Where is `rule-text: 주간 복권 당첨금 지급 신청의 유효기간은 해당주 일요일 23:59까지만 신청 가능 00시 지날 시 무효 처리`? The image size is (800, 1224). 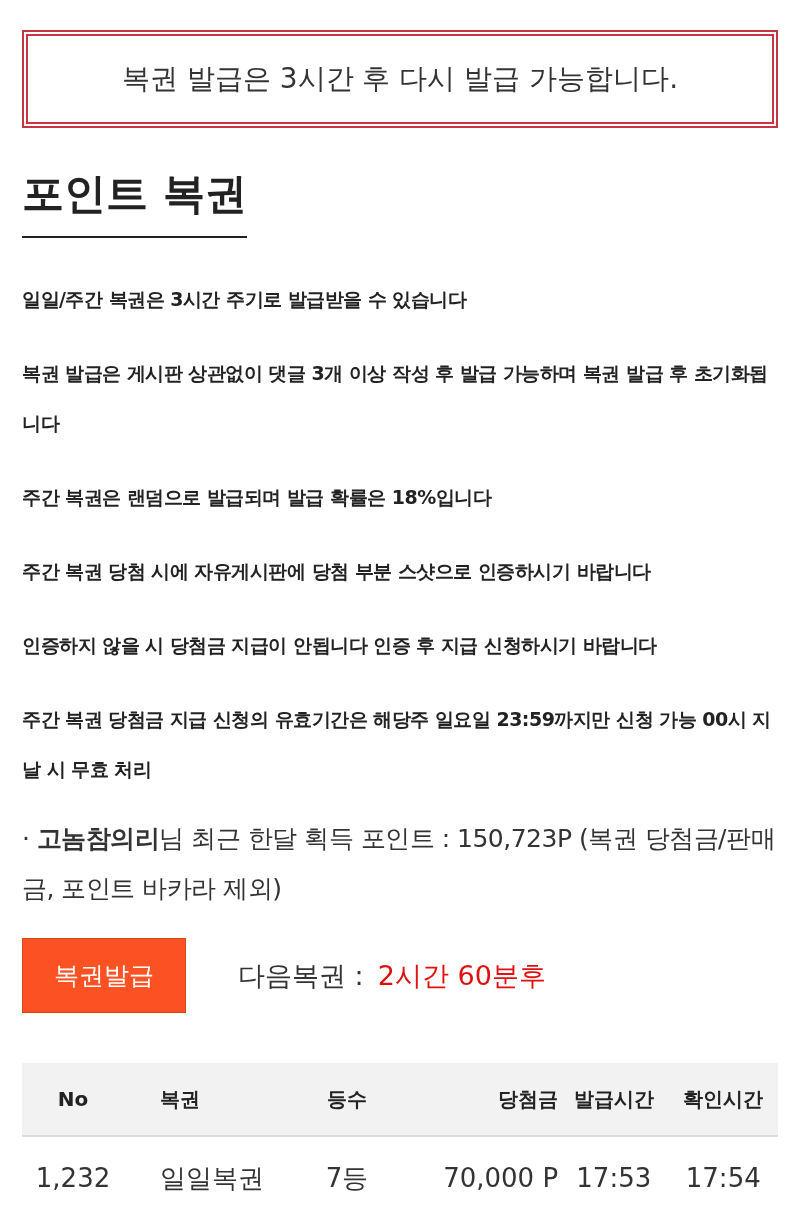 rule-text: 주간 복권 당첨금 지급 신청의 유효기간은 해당주 일요일 23:59까지만 신청 가능 00시 지날 시 무효 처리 is located at coordinates (397, 744).